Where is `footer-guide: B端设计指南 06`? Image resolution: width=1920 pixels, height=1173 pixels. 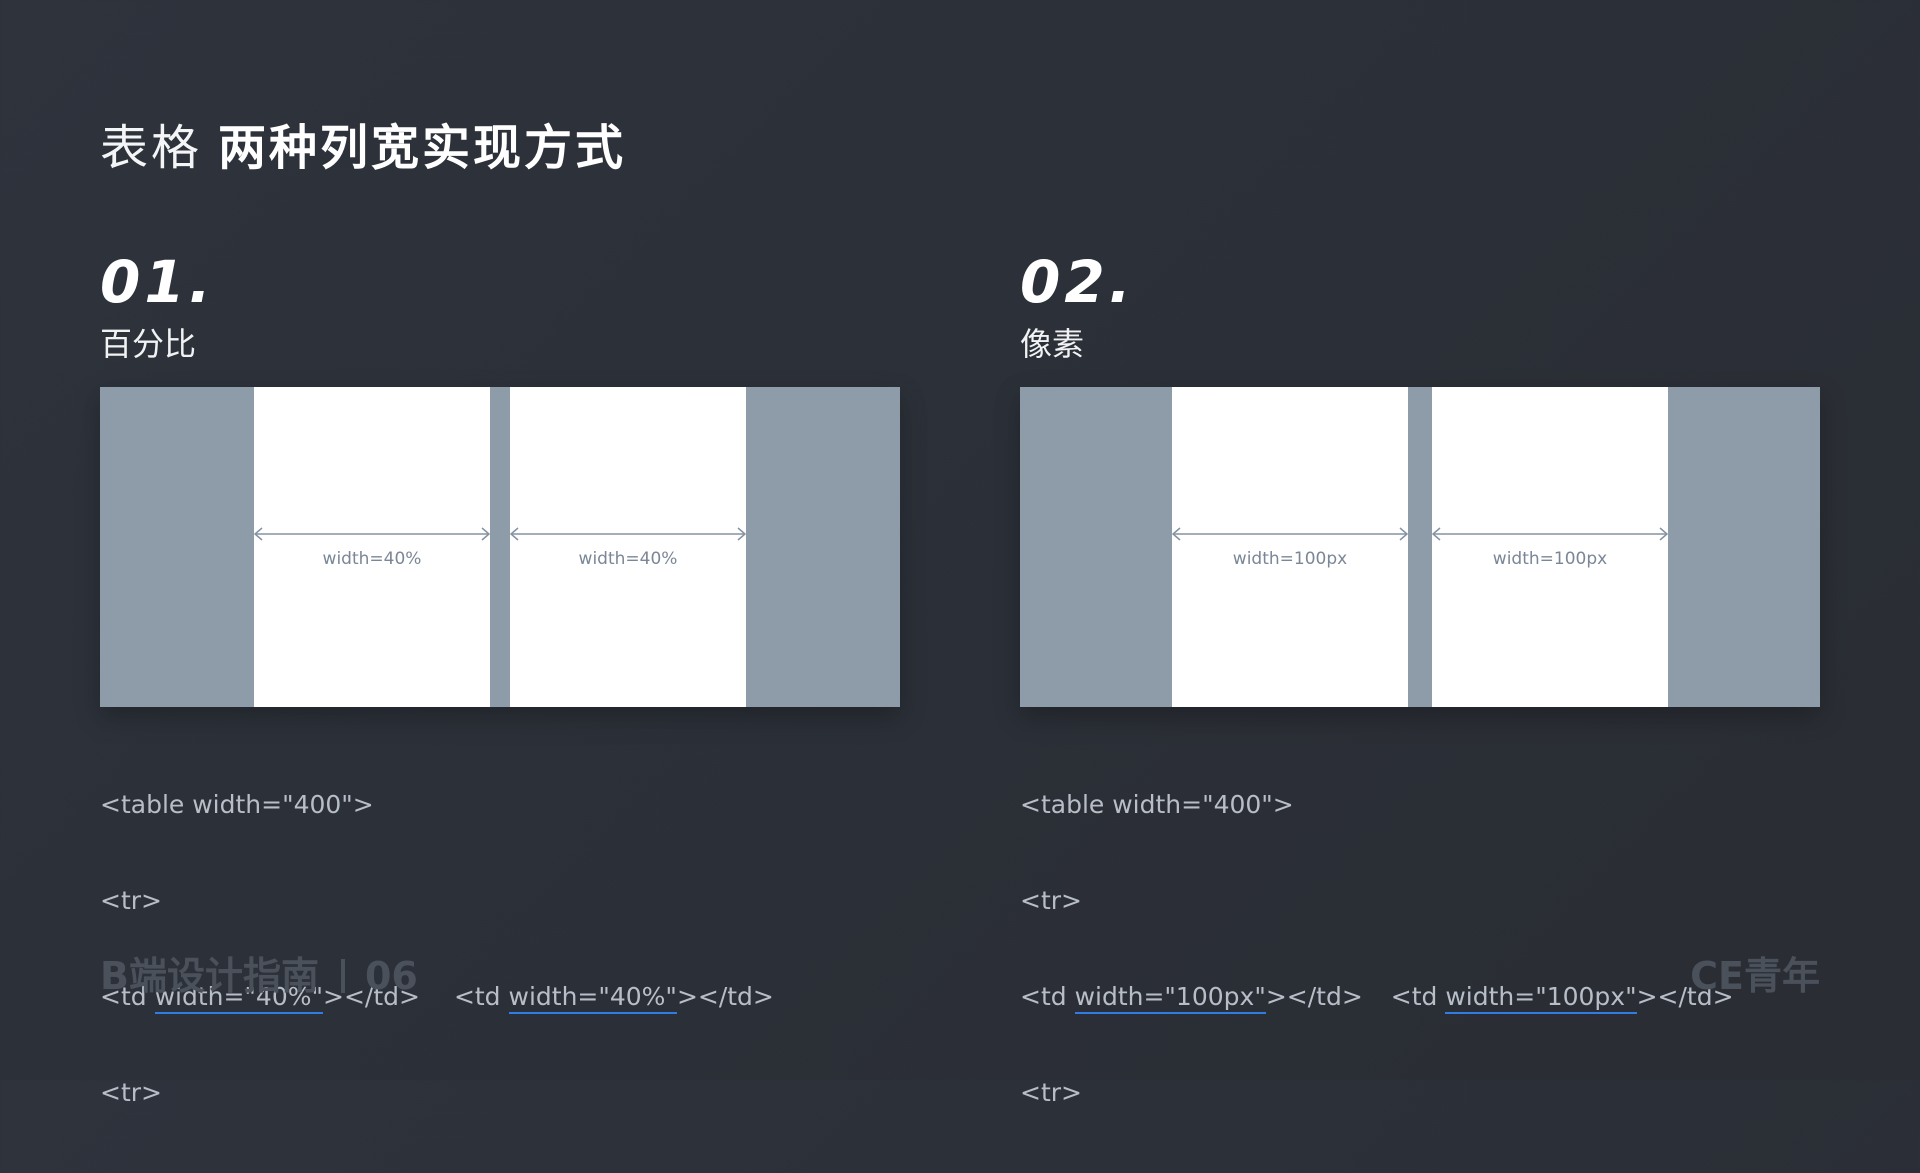
footer-guide: B端设计指南 06 is located at coordinates (259, 976).